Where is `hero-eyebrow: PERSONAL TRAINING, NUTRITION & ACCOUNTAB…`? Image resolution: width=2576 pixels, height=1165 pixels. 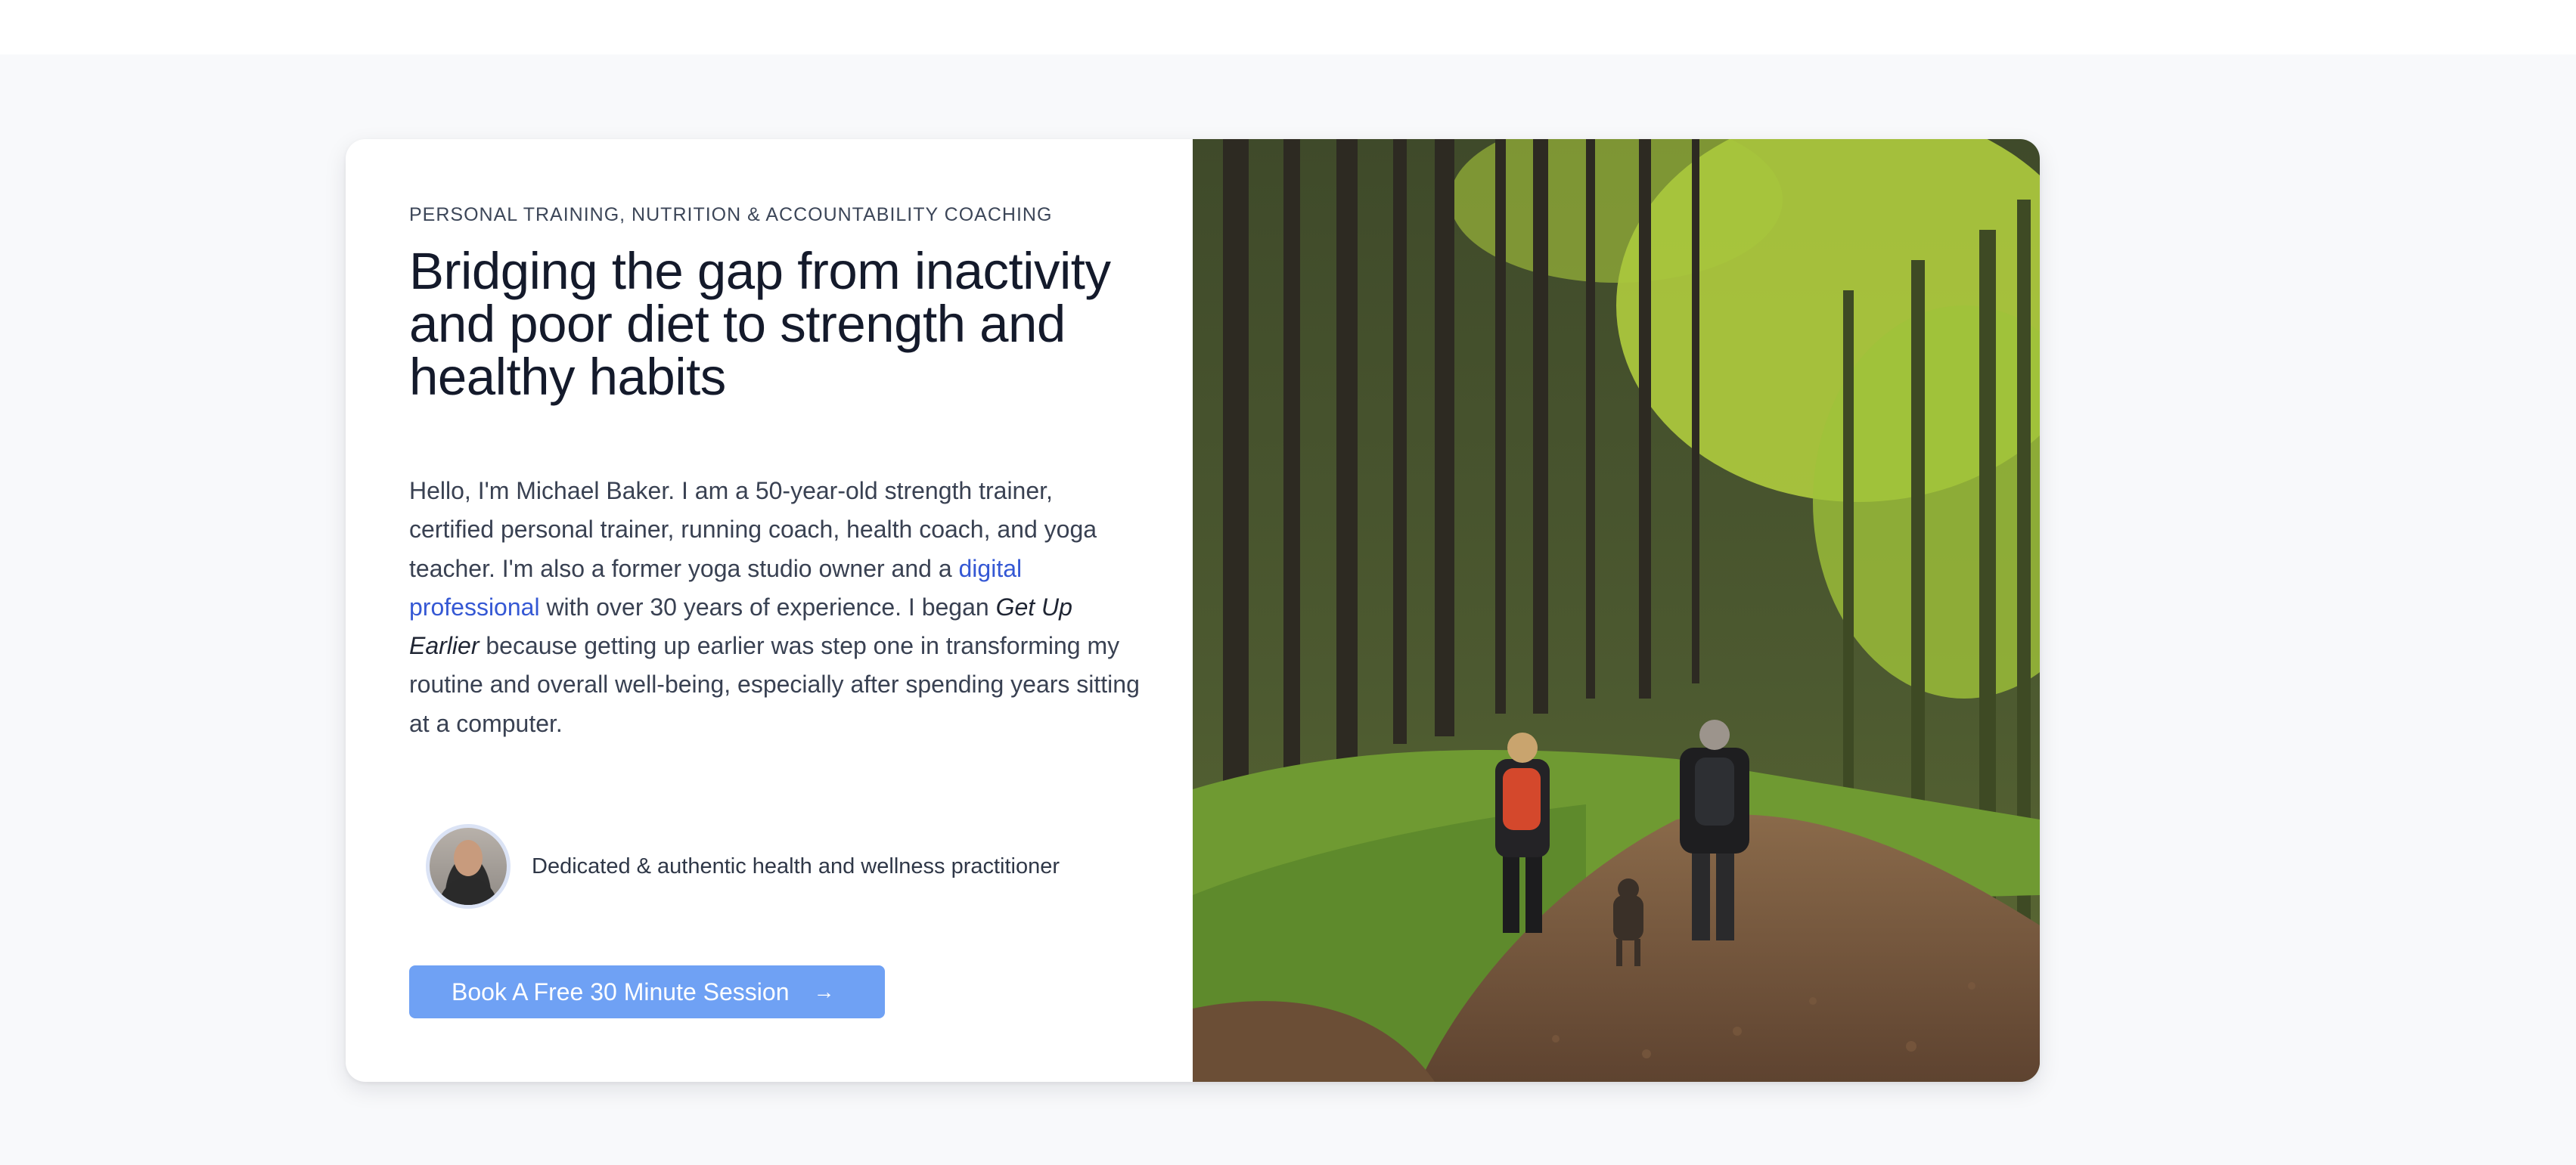 hero-eyebrow: PERSONAL TRAINING, NUTRITION & ACCOUNTAB… is located at coordinates (731, 214).